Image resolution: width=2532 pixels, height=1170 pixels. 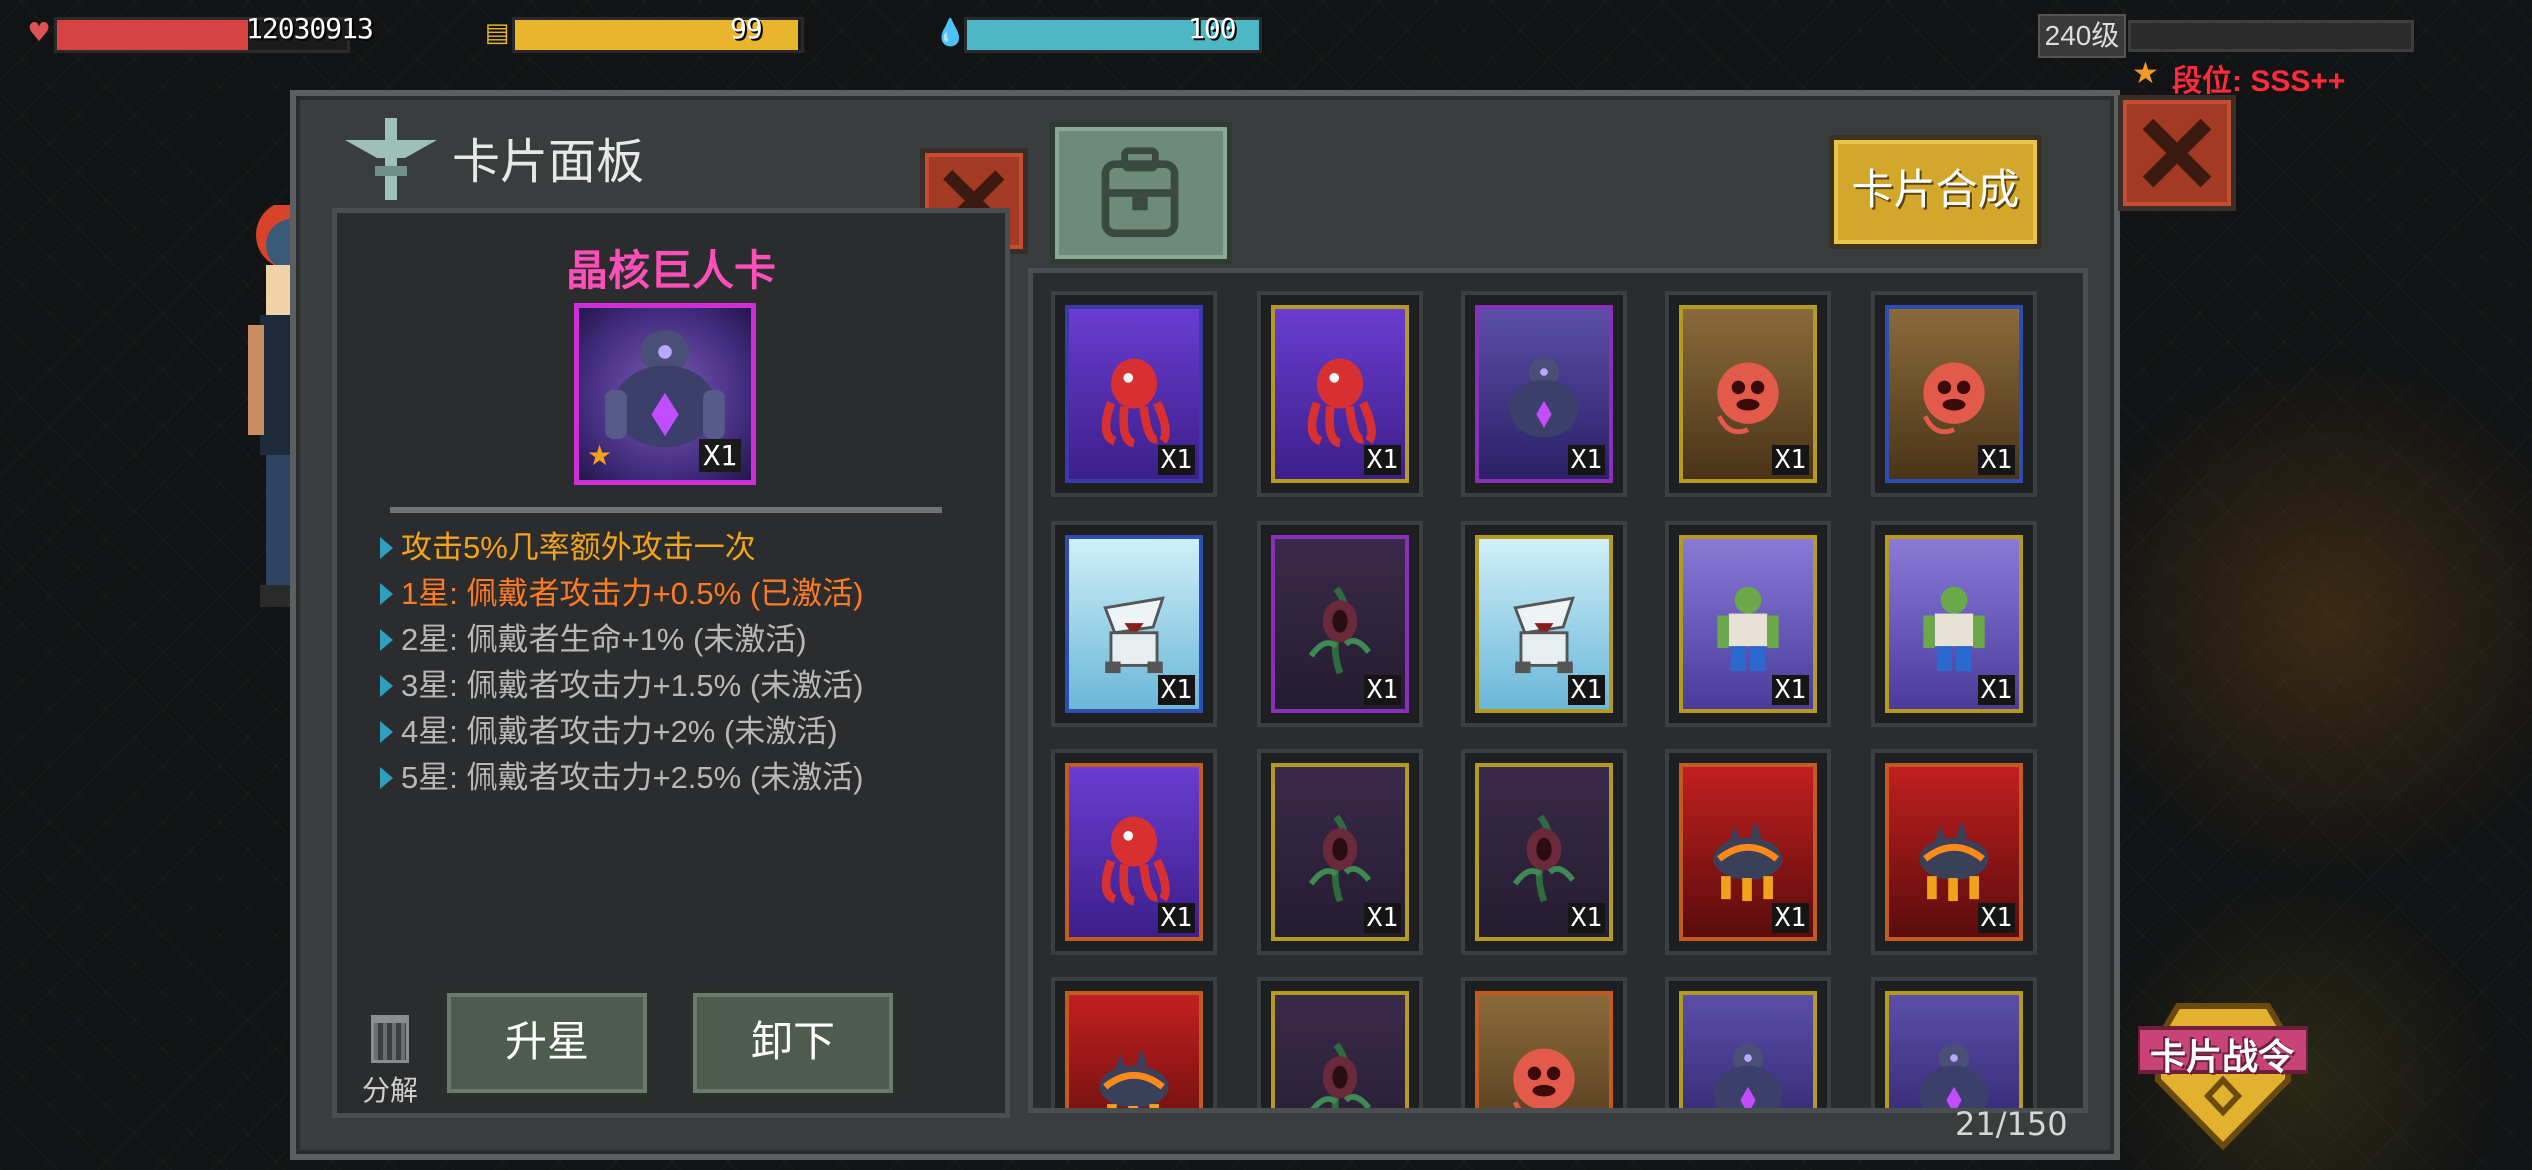 I want to click on card-effect-text: 3星: 佩戴者攻击力+1.5% (未激活), so click(x=632, y=685).